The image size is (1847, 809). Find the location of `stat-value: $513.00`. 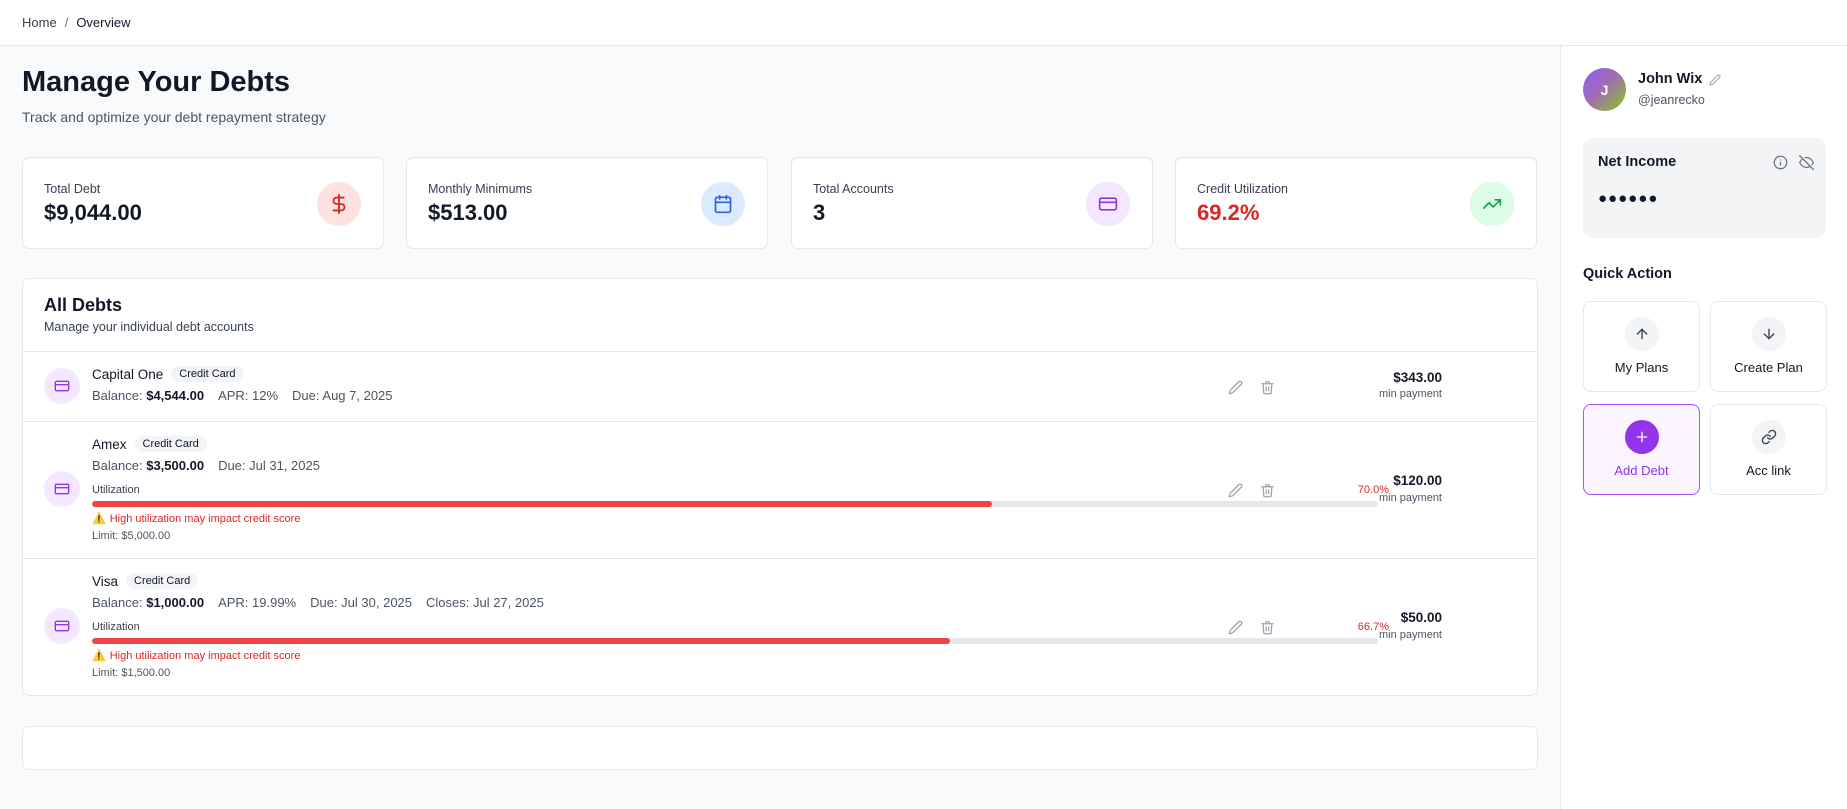

stat-value: $513.00 is located at coordinates (468, 212).